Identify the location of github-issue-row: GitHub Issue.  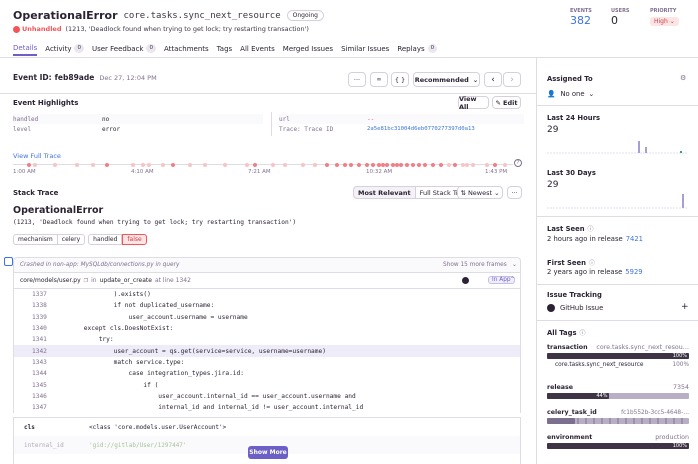
(575, 308).